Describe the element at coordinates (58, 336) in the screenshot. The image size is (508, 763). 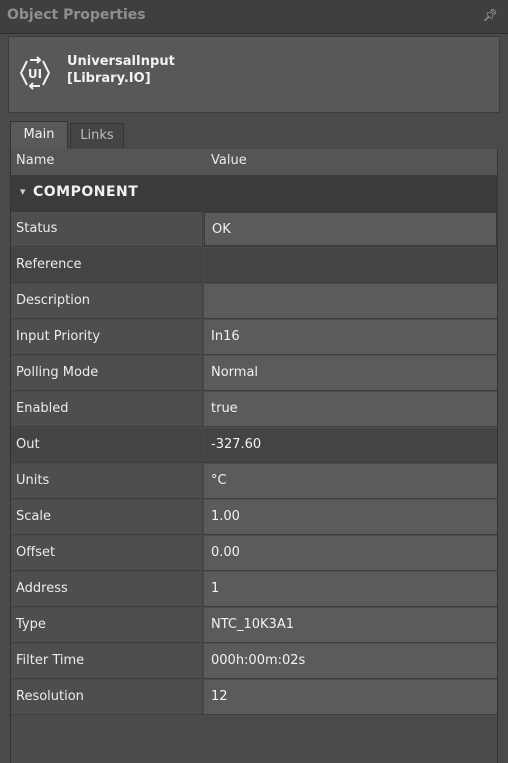
I see `property-name: Input Priority` at that location.